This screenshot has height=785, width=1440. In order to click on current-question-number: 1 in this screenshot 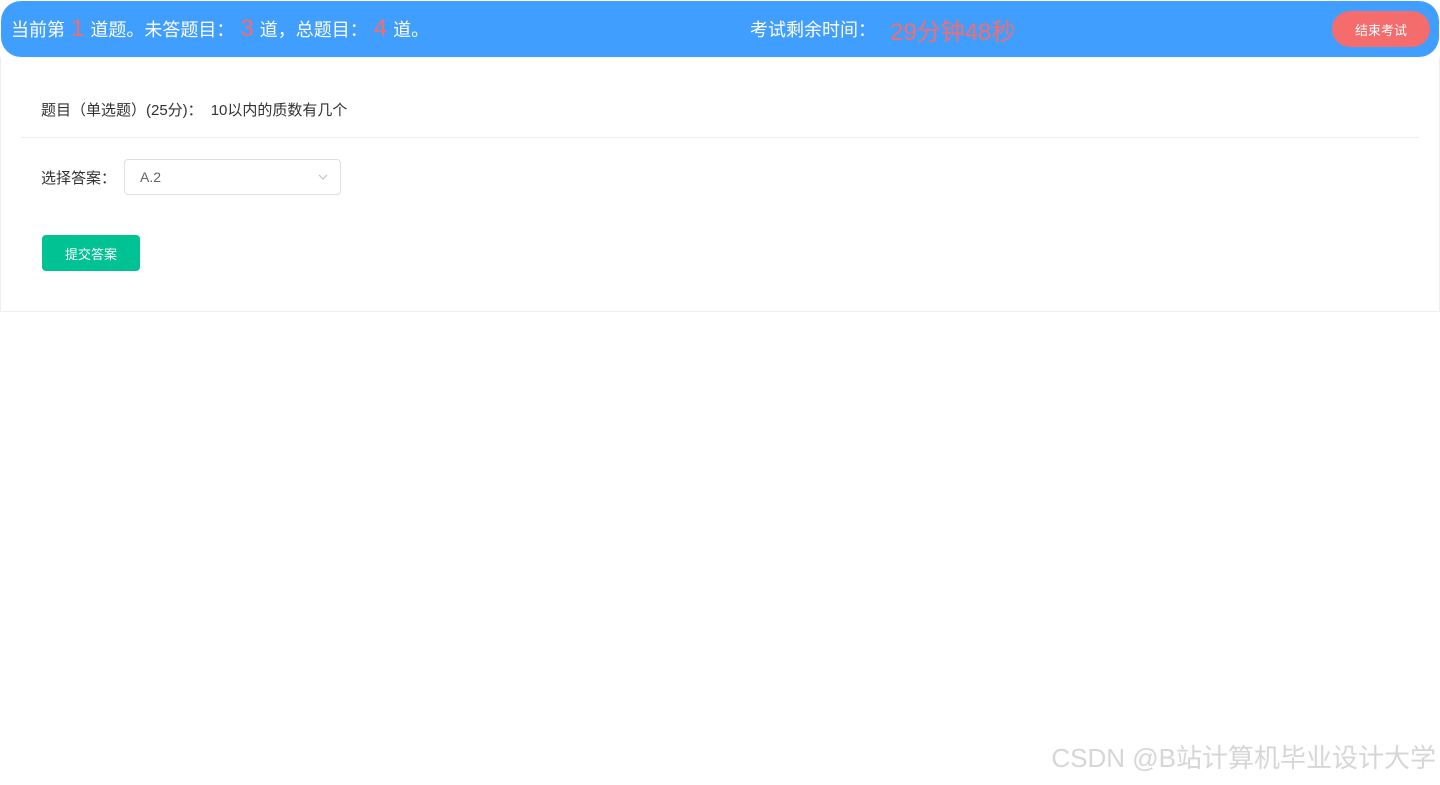, I will do `click(78, 28)`.